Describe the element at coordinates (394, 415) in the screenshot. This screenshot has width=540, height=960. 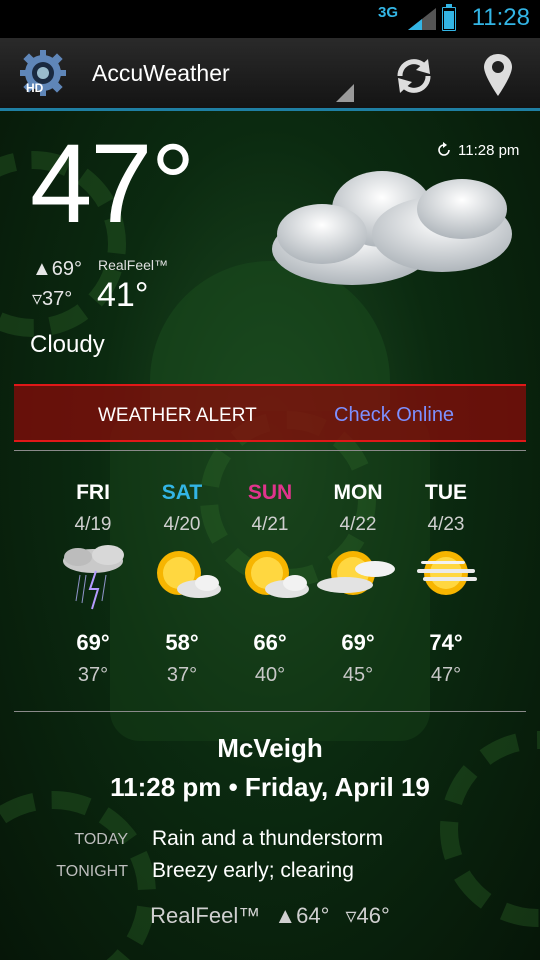
I see `check-online-link: Check Online` at that location.